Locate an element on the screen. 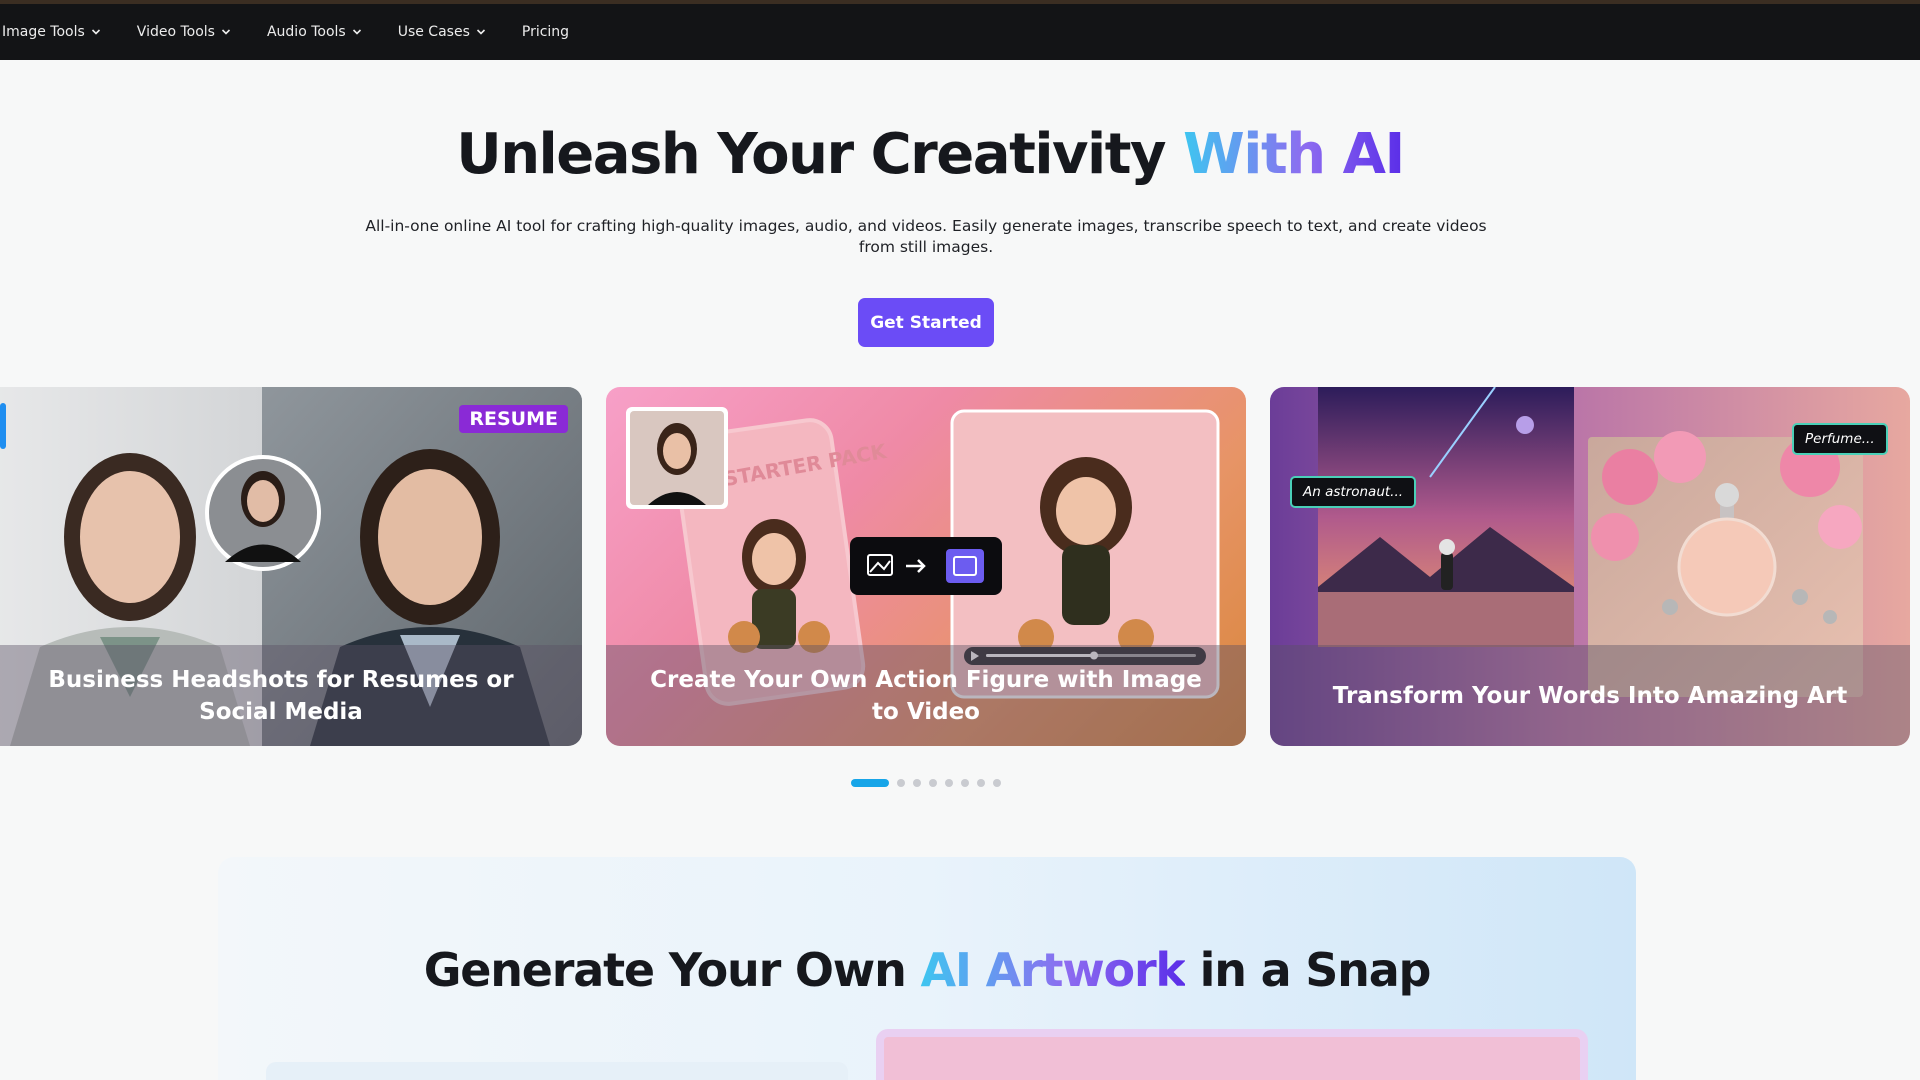 This screenshot has width=1920, height=1080. nav-pricing-label: Pricing is located at coordinates (545, 32).